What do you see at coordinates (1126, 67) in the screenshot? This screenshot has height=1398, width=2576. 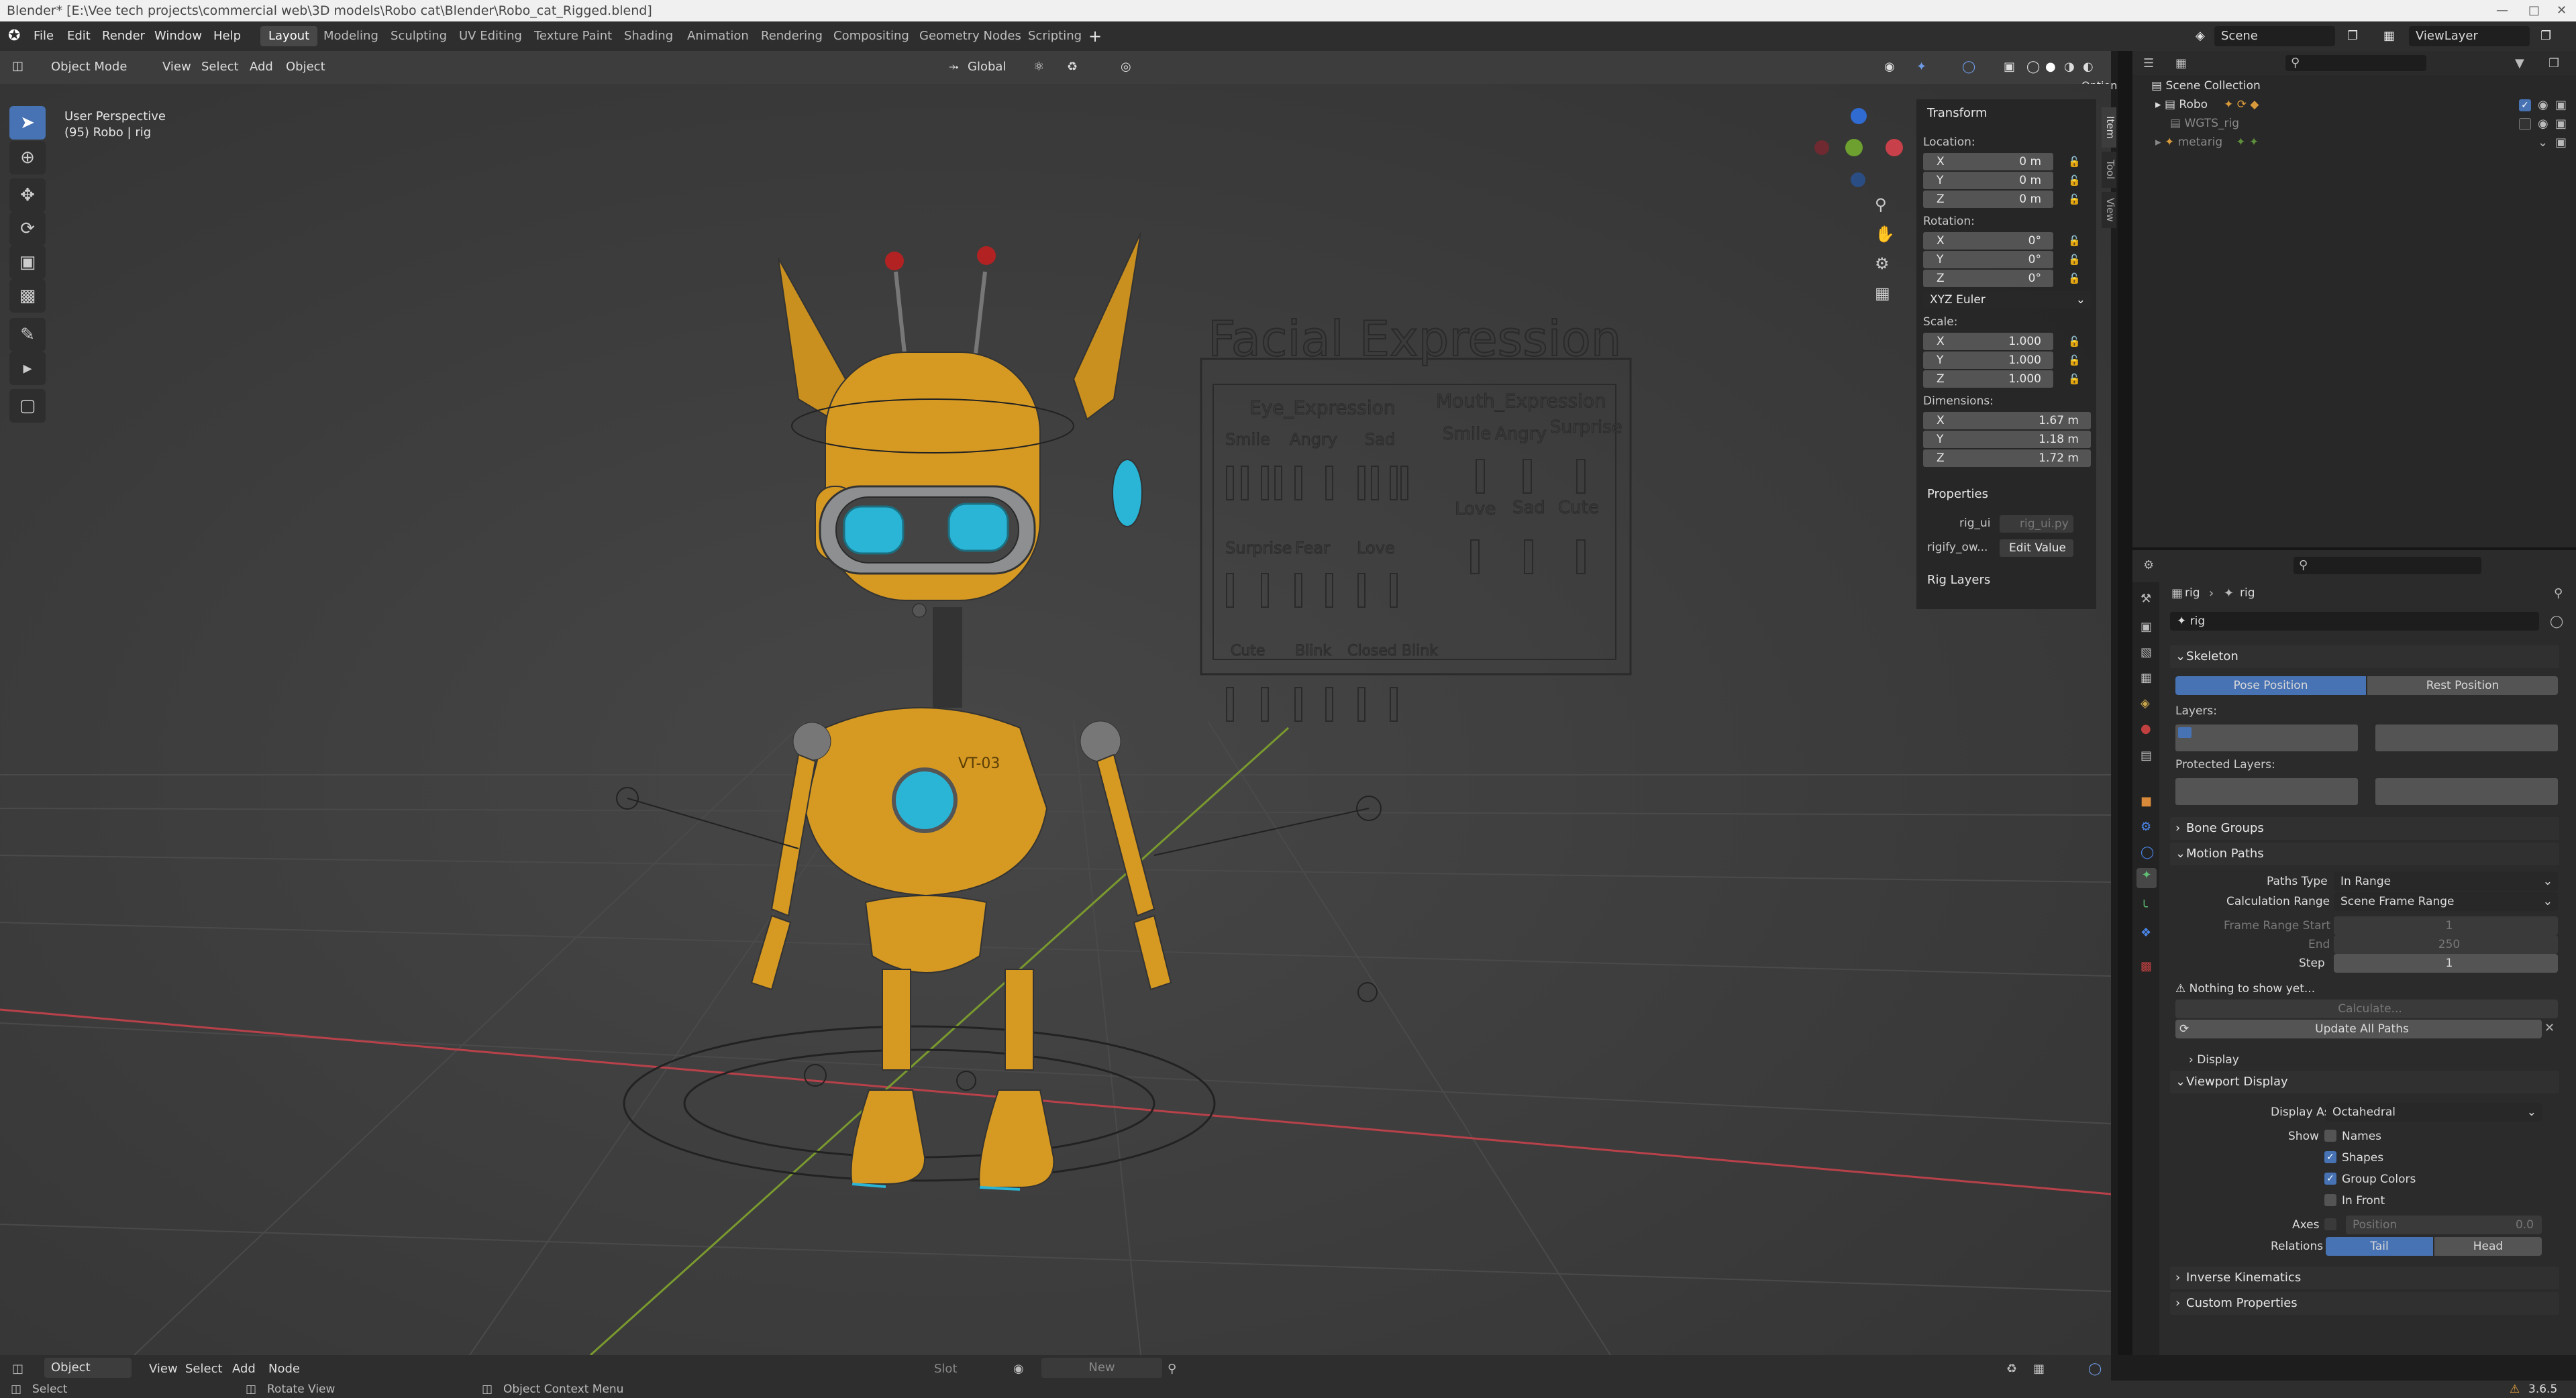 I see `proportional-edit-icon: ◎` at bounding box center [1126, 67].